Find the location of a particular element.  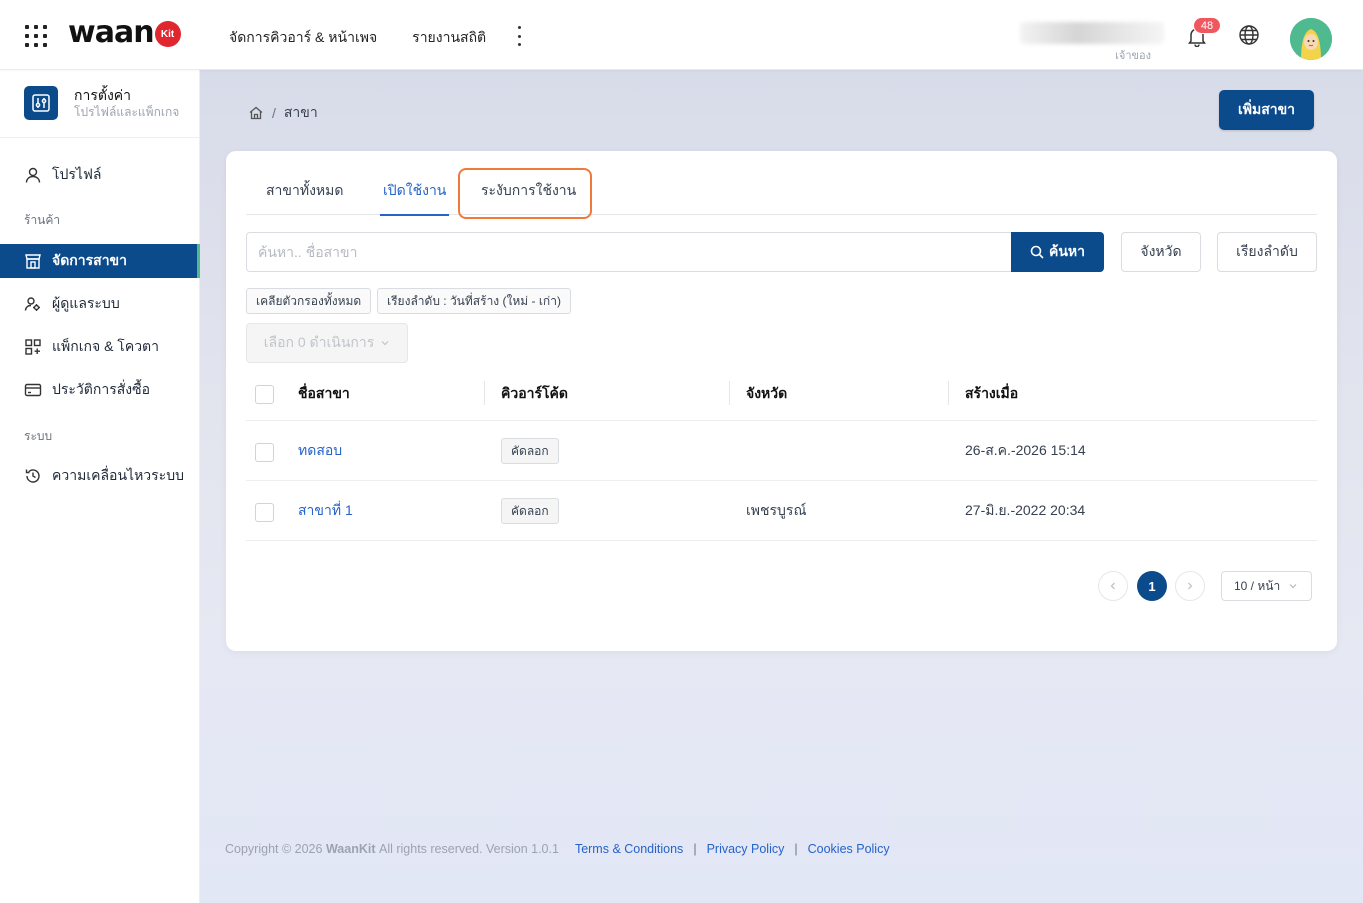

page-size-select: 10 / หน้า is located at coordinates (1266, 586).